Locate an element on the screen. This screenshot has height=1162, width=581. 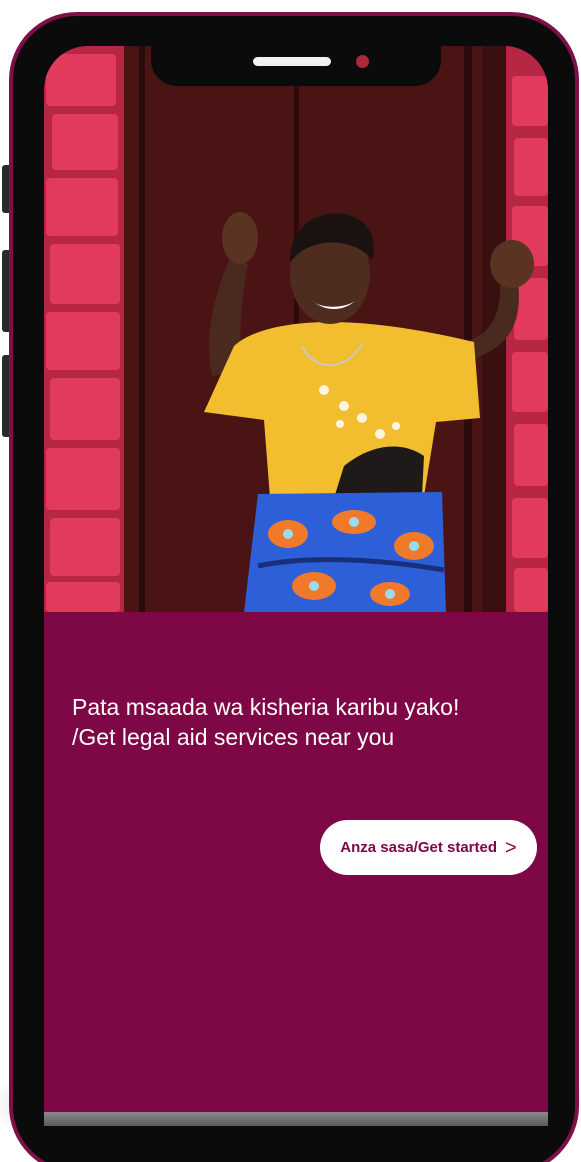
front-camera is located at coordinates (362, 61).